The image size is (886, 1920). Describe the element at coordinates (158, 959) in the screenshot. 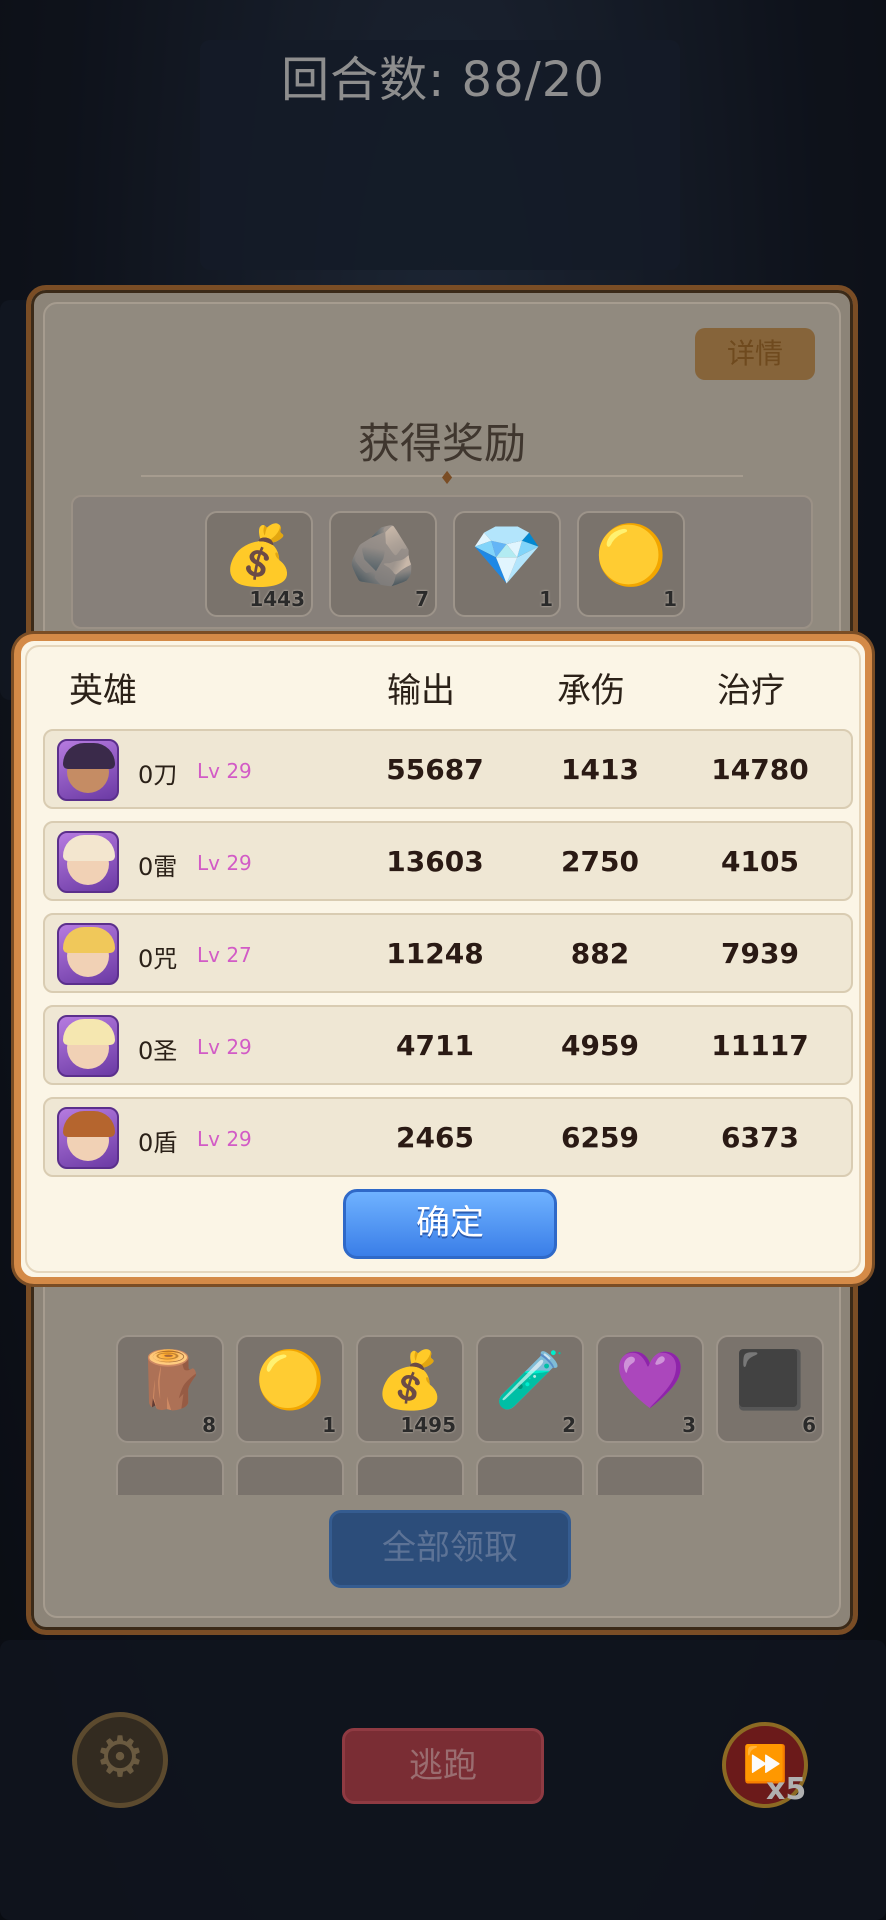

I see `hero-name: 0咒` at that location.